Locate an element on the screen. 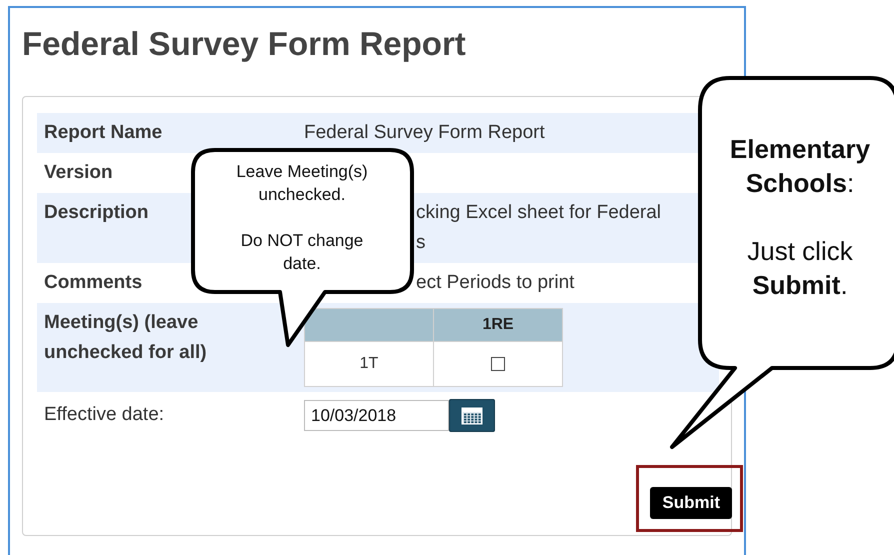  field-label: Comments is located at coordinates (93, 283).